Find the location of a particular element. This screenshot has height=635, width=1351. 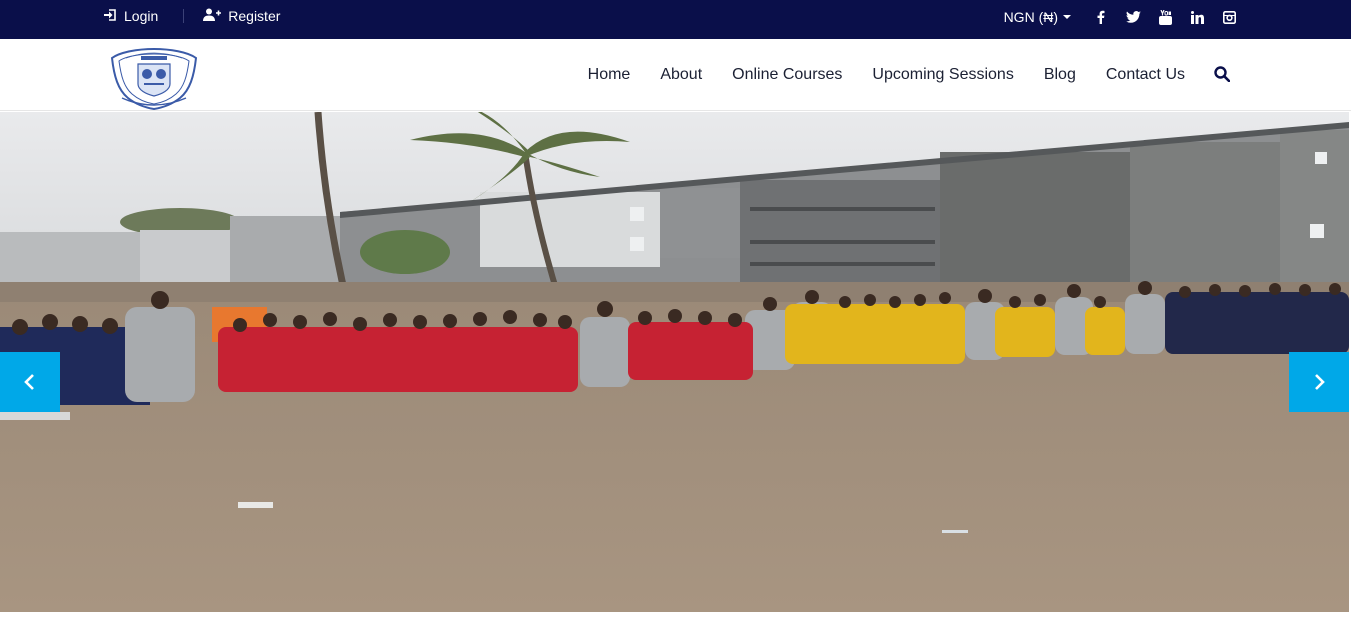

nav-contact-us: Contact Us is located at coordinates (1145, 75).